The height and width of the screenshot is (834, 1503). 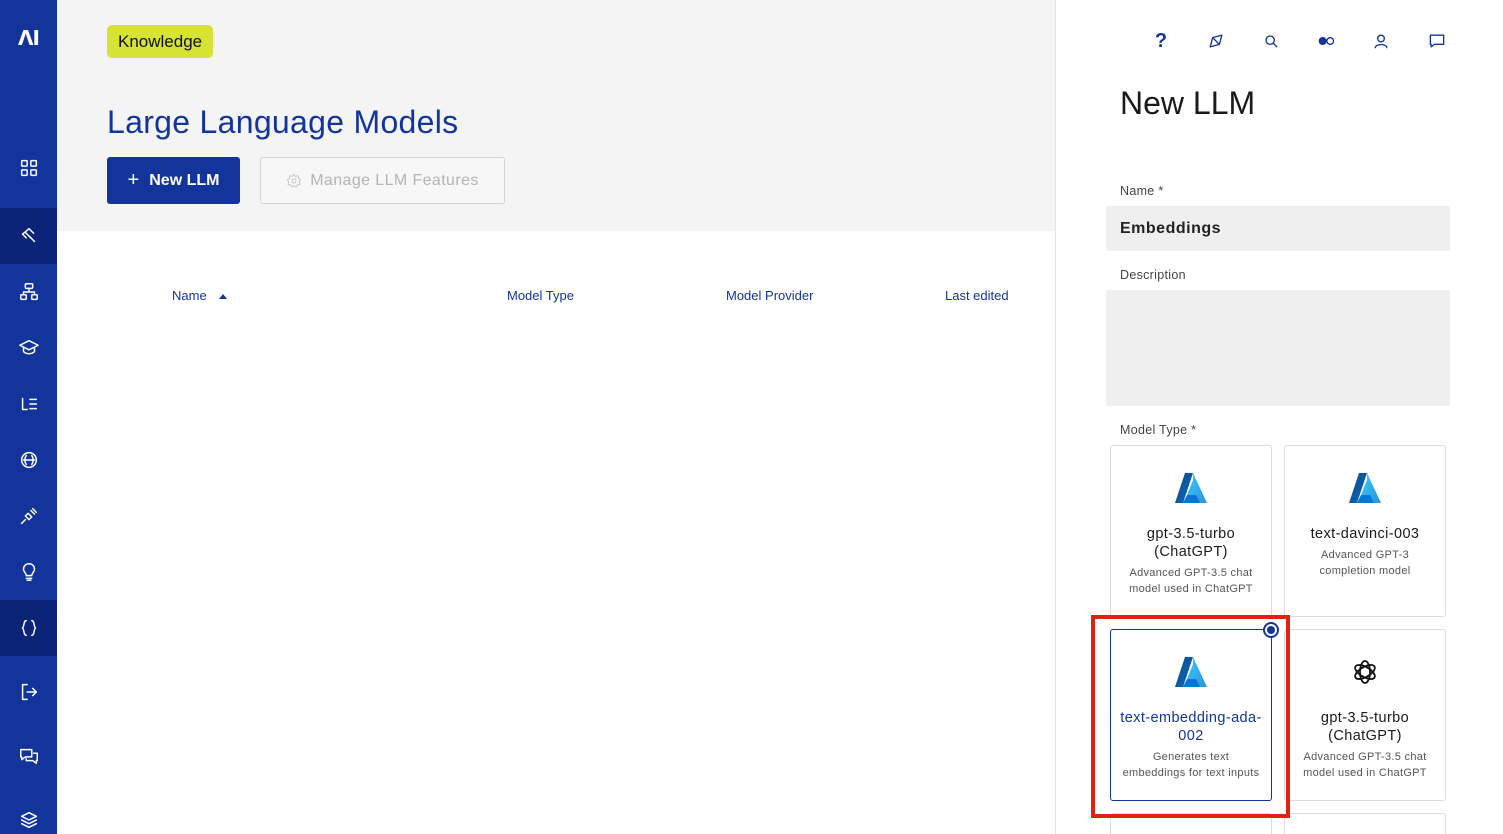 What do you see at coordinates (1271, 41) in the screenshot?
I see `search-icon` at bounding box center [1271, 41].